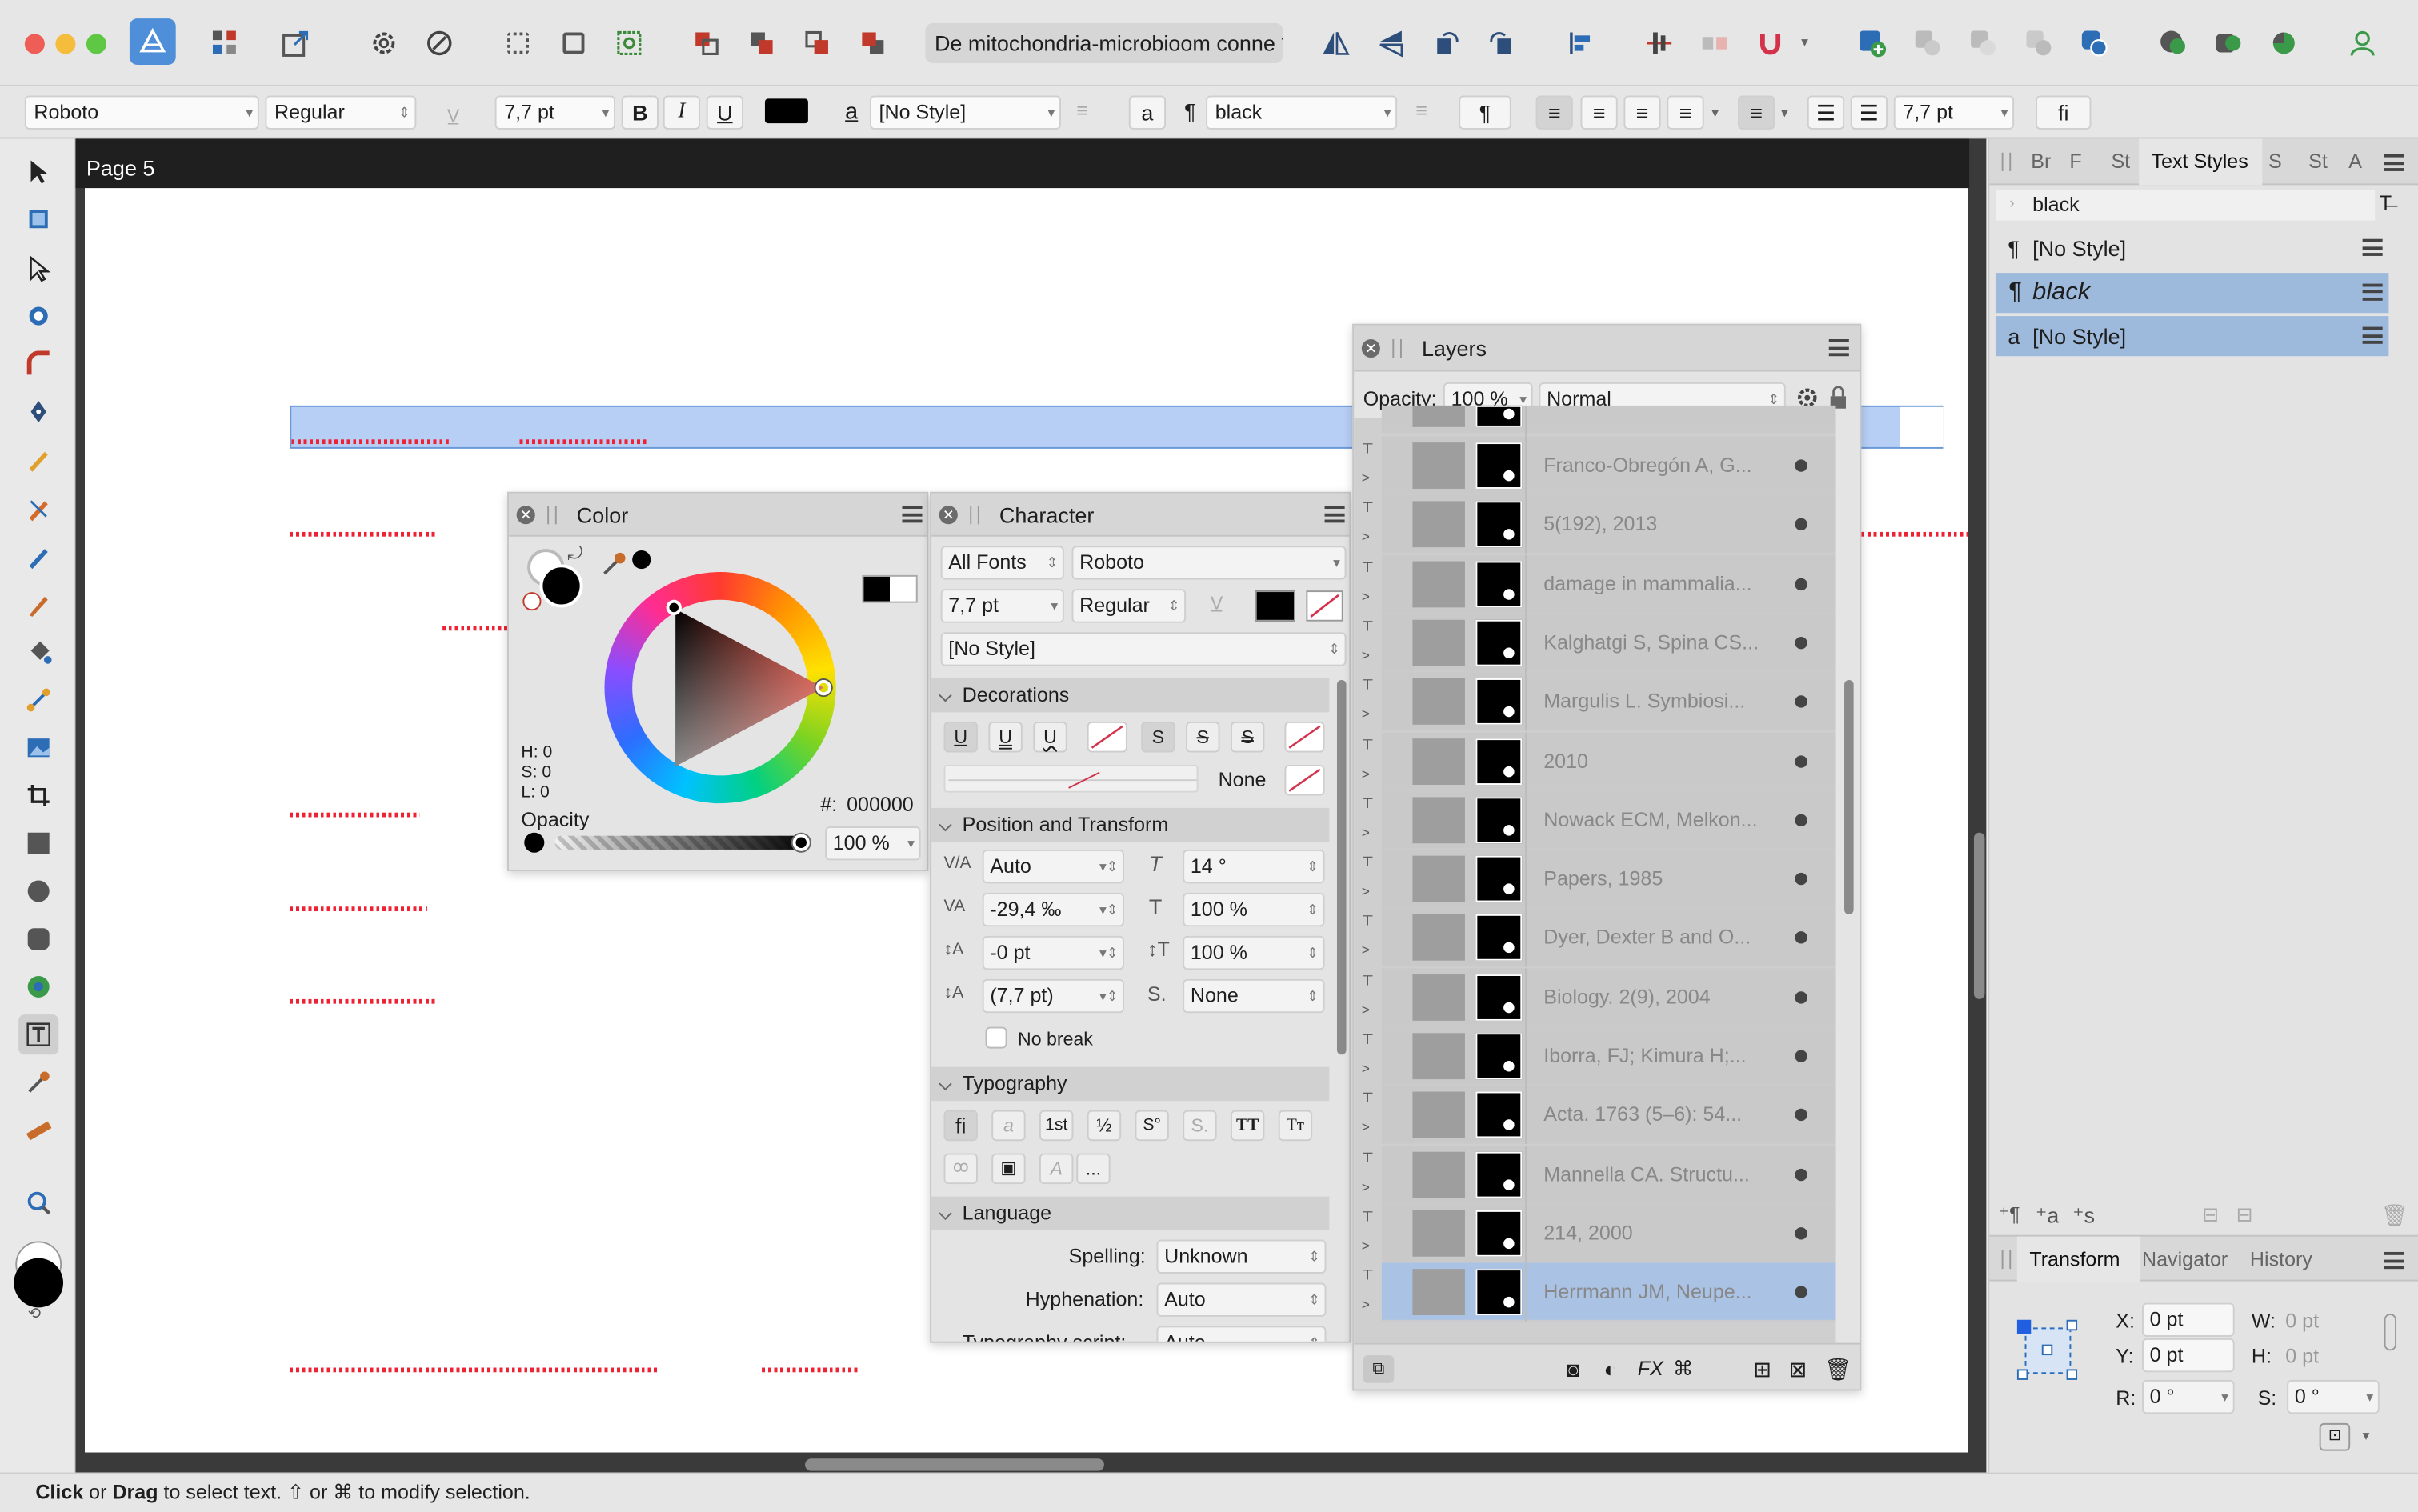  I want to click on bold-button: B, so click(640, 112).